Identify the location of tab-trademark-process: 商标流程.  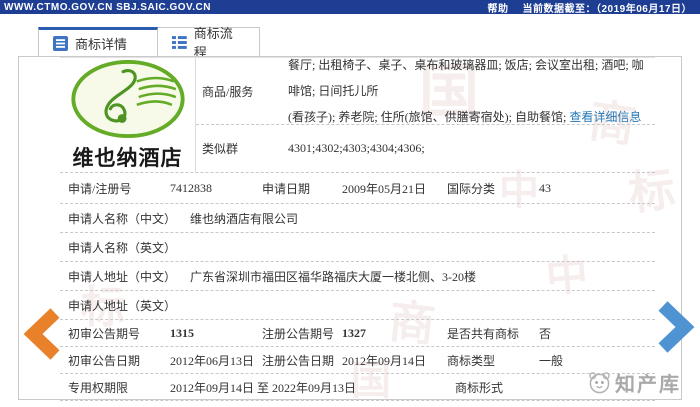
(209, 43).